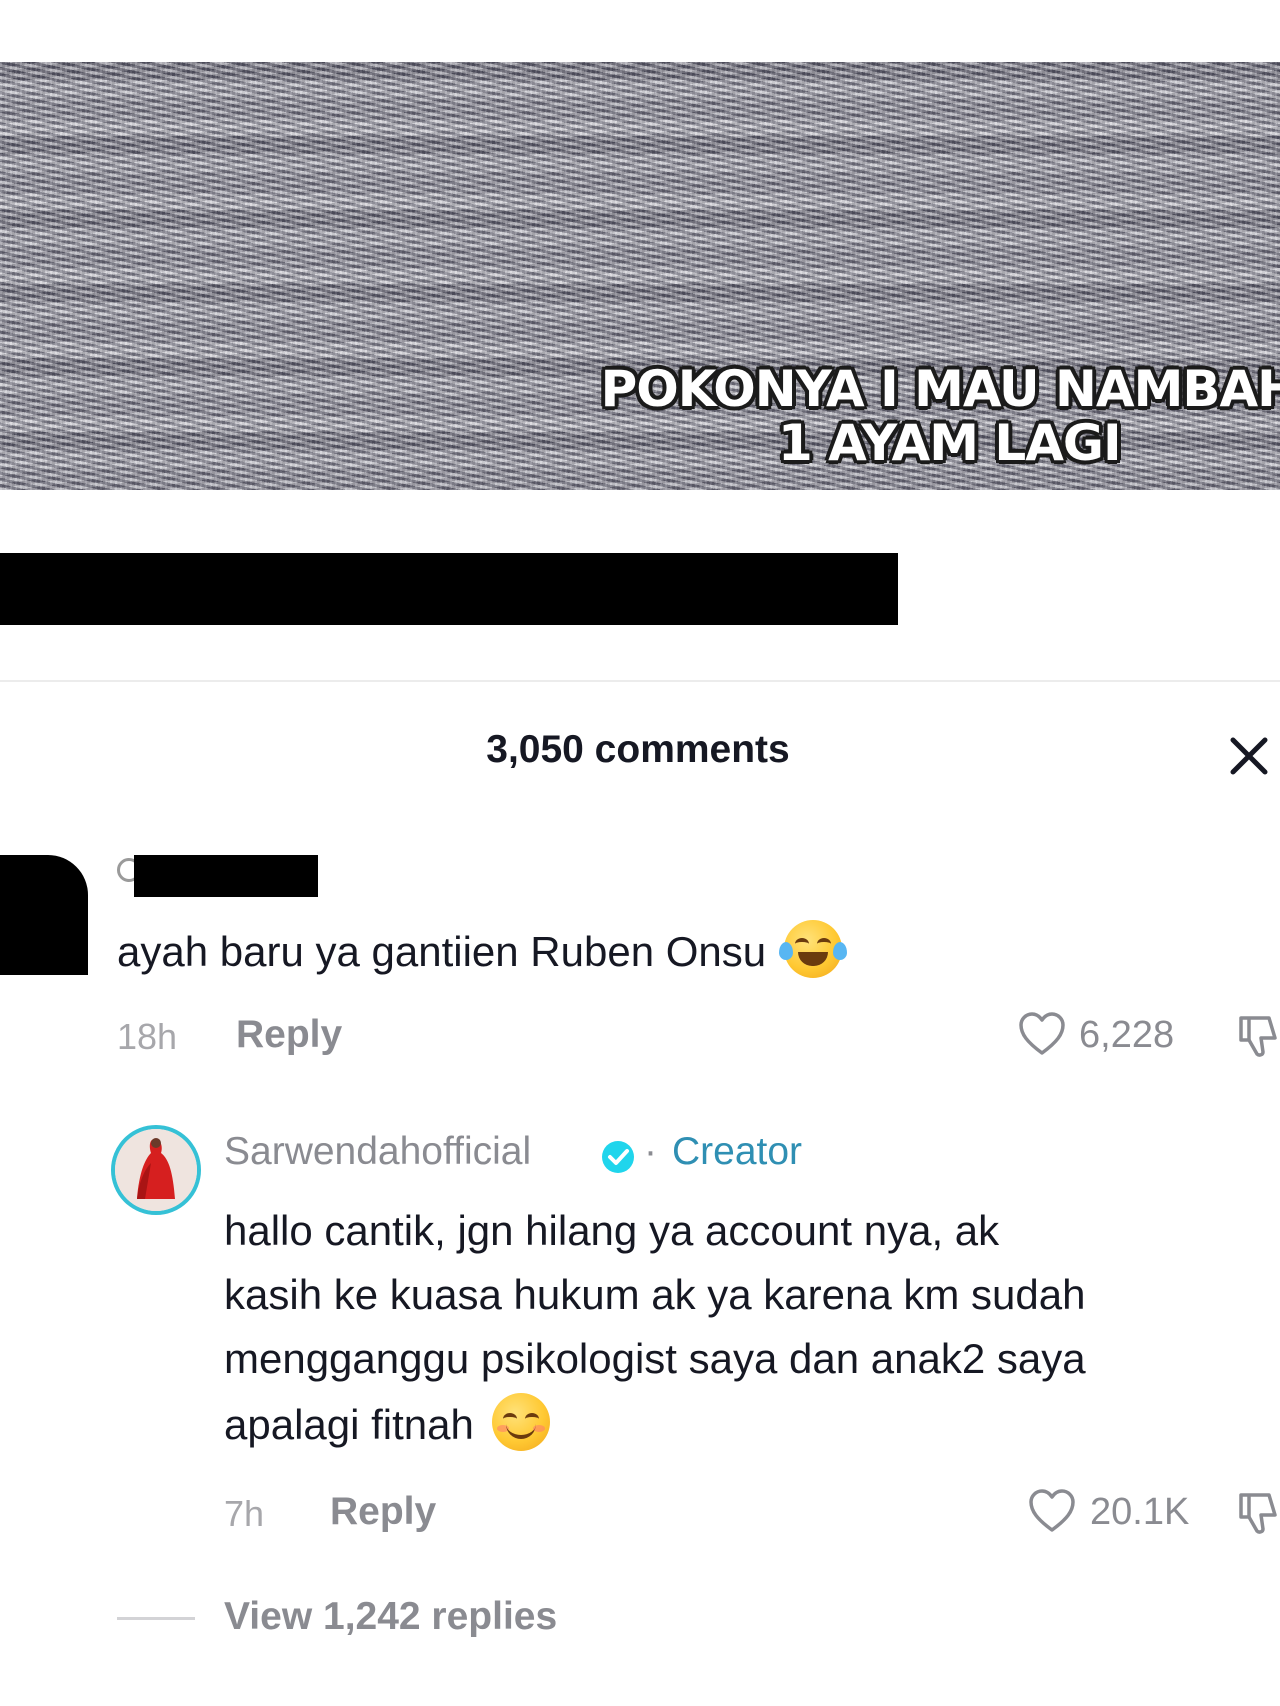 This screenshot has height=1706, width=1280. I want to click on video-caption: POKONYA I MAU NAMBAH 1 AYAM LAGI, so click(940, 416).